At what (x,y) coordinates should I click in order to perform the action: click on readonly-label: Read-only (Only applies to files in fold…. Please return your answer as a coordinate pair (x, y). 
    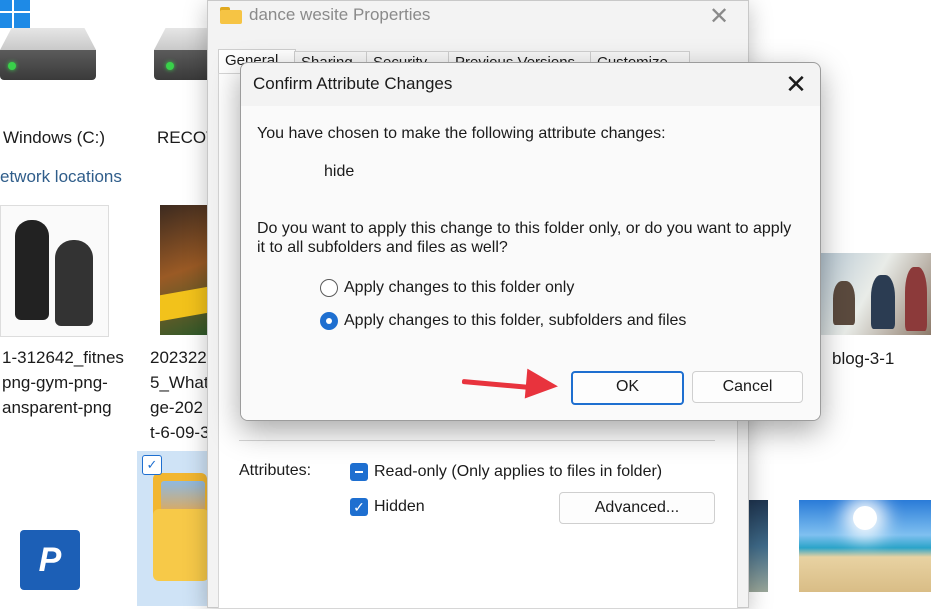
    Looking at the image, I should click on (518, 472).